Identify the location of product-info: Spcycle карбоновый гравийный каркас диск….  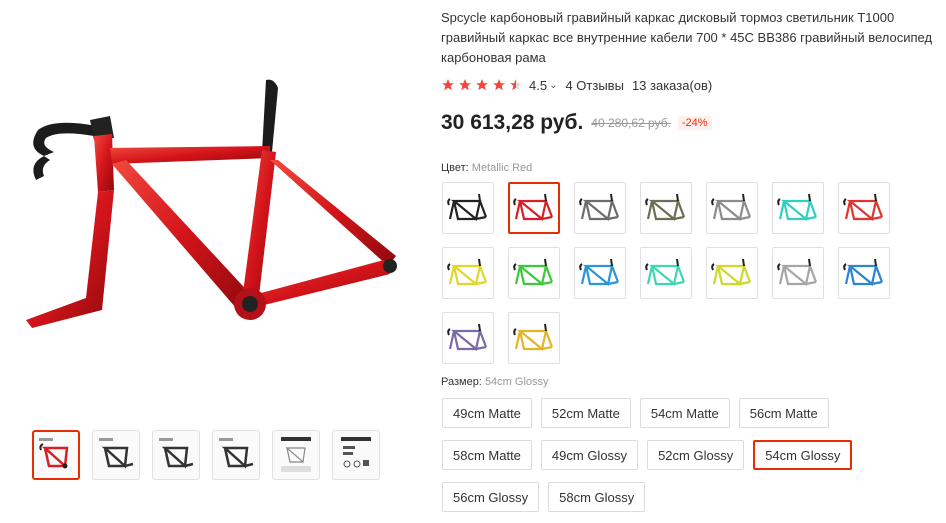
(691, 72).